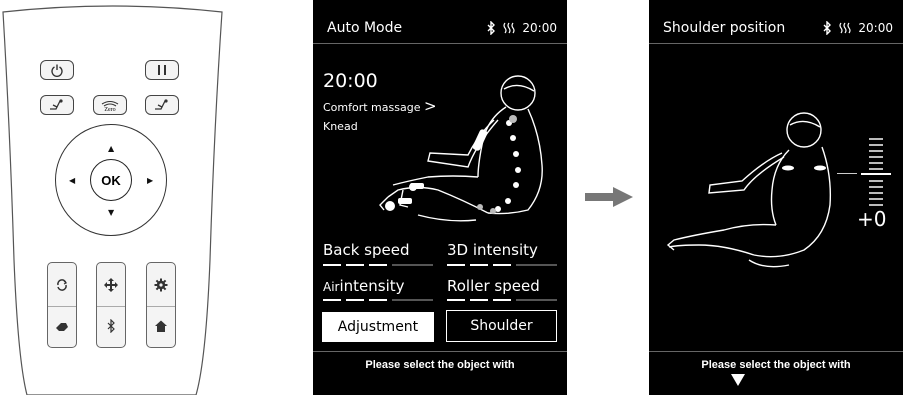  Describe the element at coordinates (501, 326) in the screenshot. I see `shoulder-button: Shoulder` at that location.